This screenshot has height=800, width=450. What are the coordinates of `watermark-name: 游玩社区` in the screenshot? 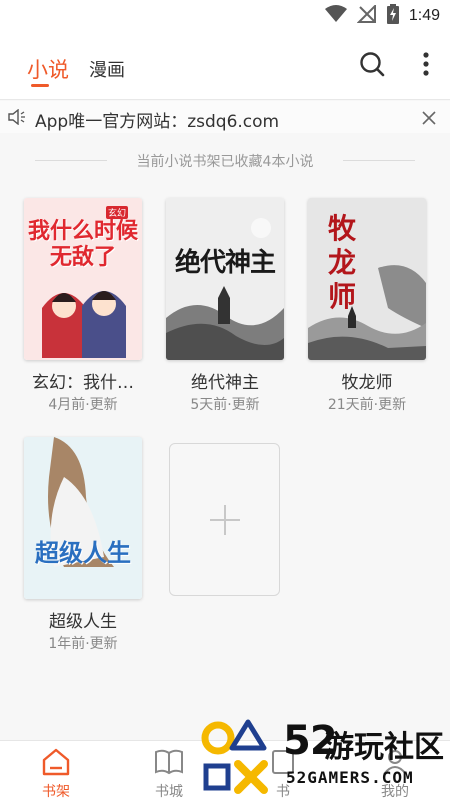 It's located at (384, 747).